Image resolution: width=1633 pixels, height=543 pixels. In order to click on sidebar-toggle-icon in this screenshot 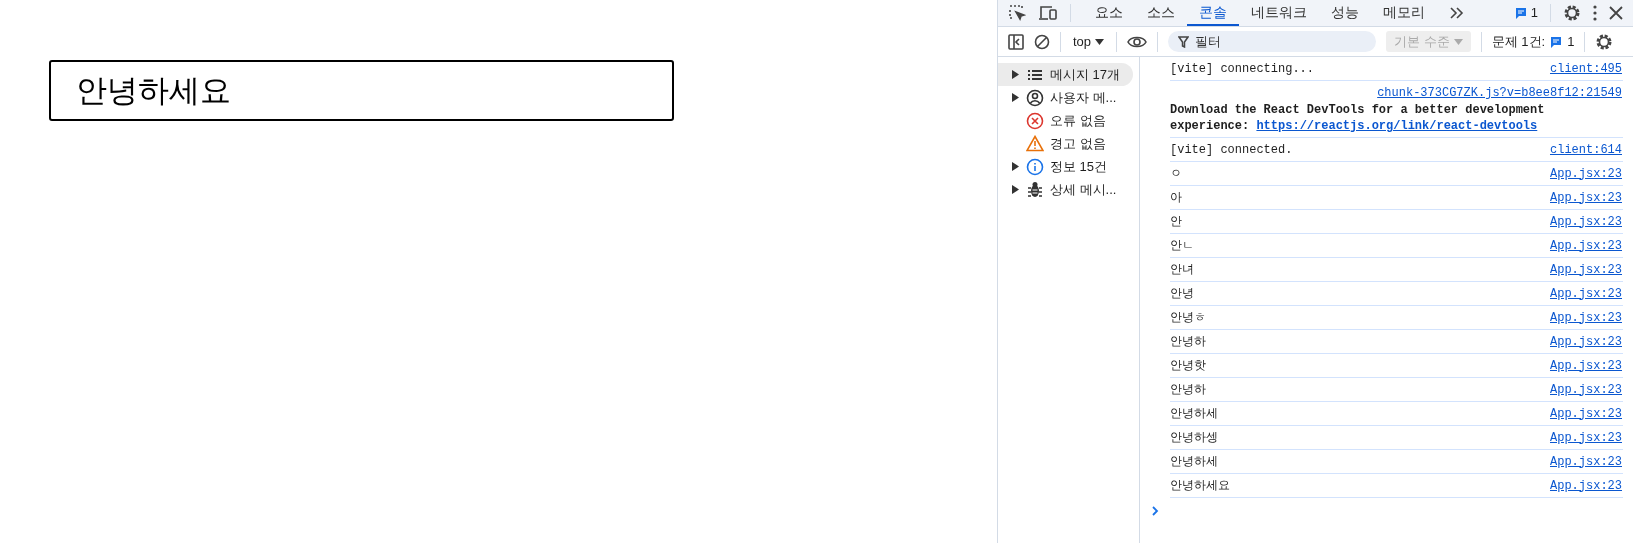, I will do `click(1016, 41)`.